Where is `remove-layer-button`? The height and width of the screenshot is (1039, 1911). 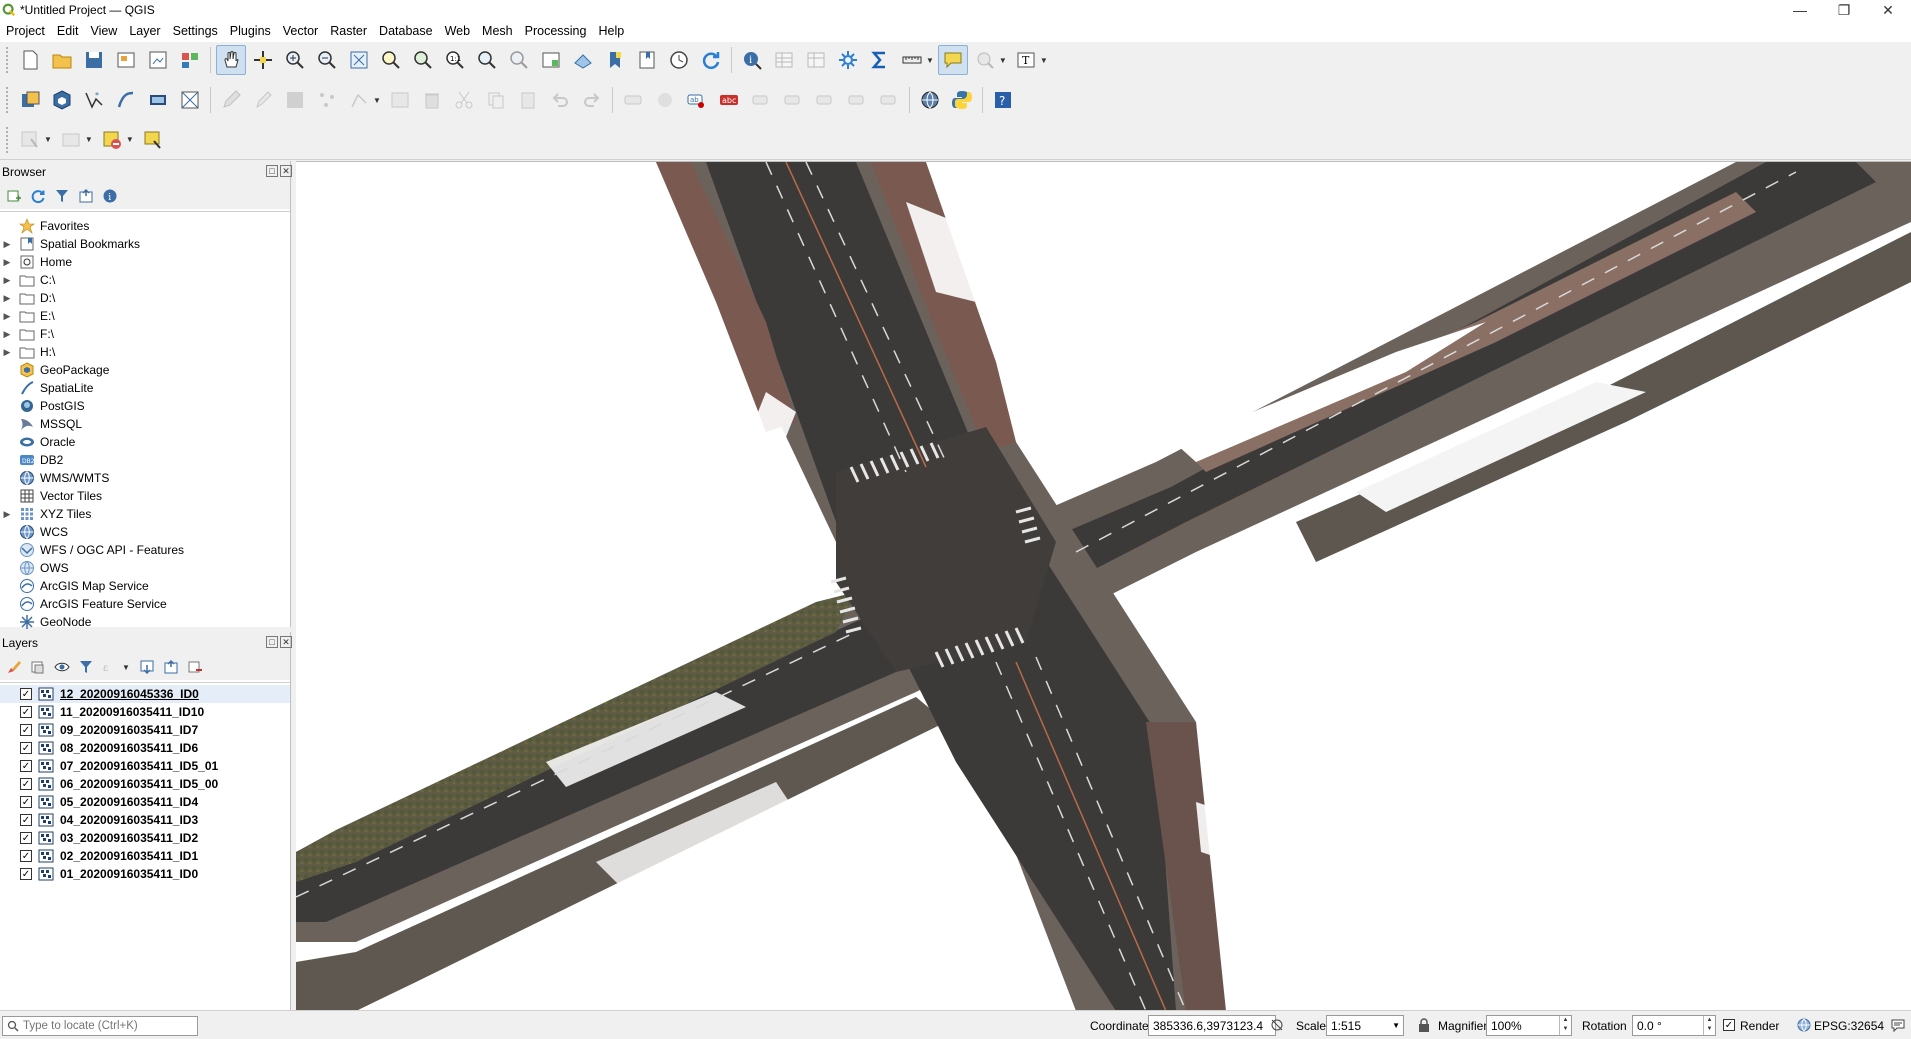 remove-layer-button is located at coordinates (195, 667).